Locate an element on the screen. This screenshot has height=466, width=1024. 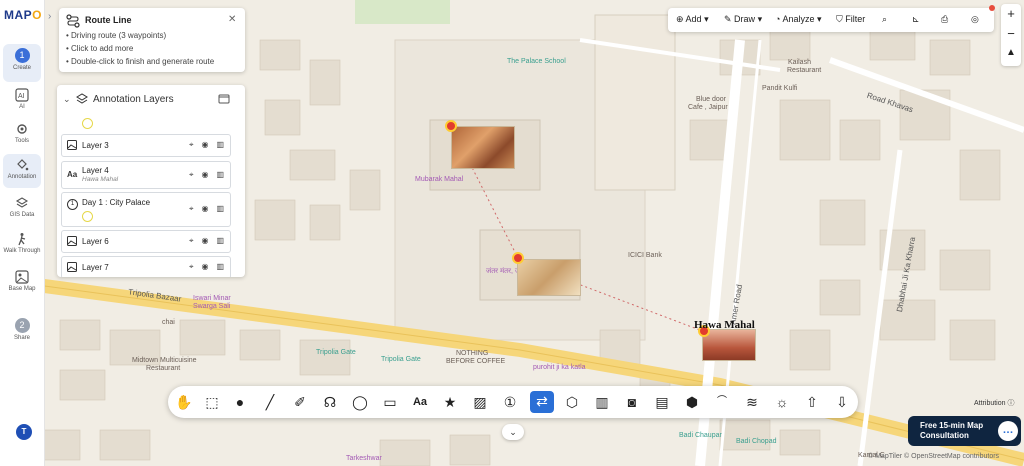
marker-pin-icon: ● is located at coordinates (240, 402).